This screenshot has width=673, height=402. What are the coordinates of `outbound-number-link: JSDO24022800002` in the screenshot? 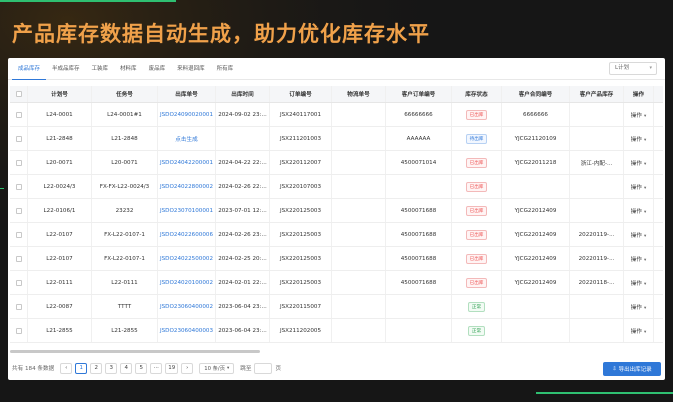 It's located at (186, 187).